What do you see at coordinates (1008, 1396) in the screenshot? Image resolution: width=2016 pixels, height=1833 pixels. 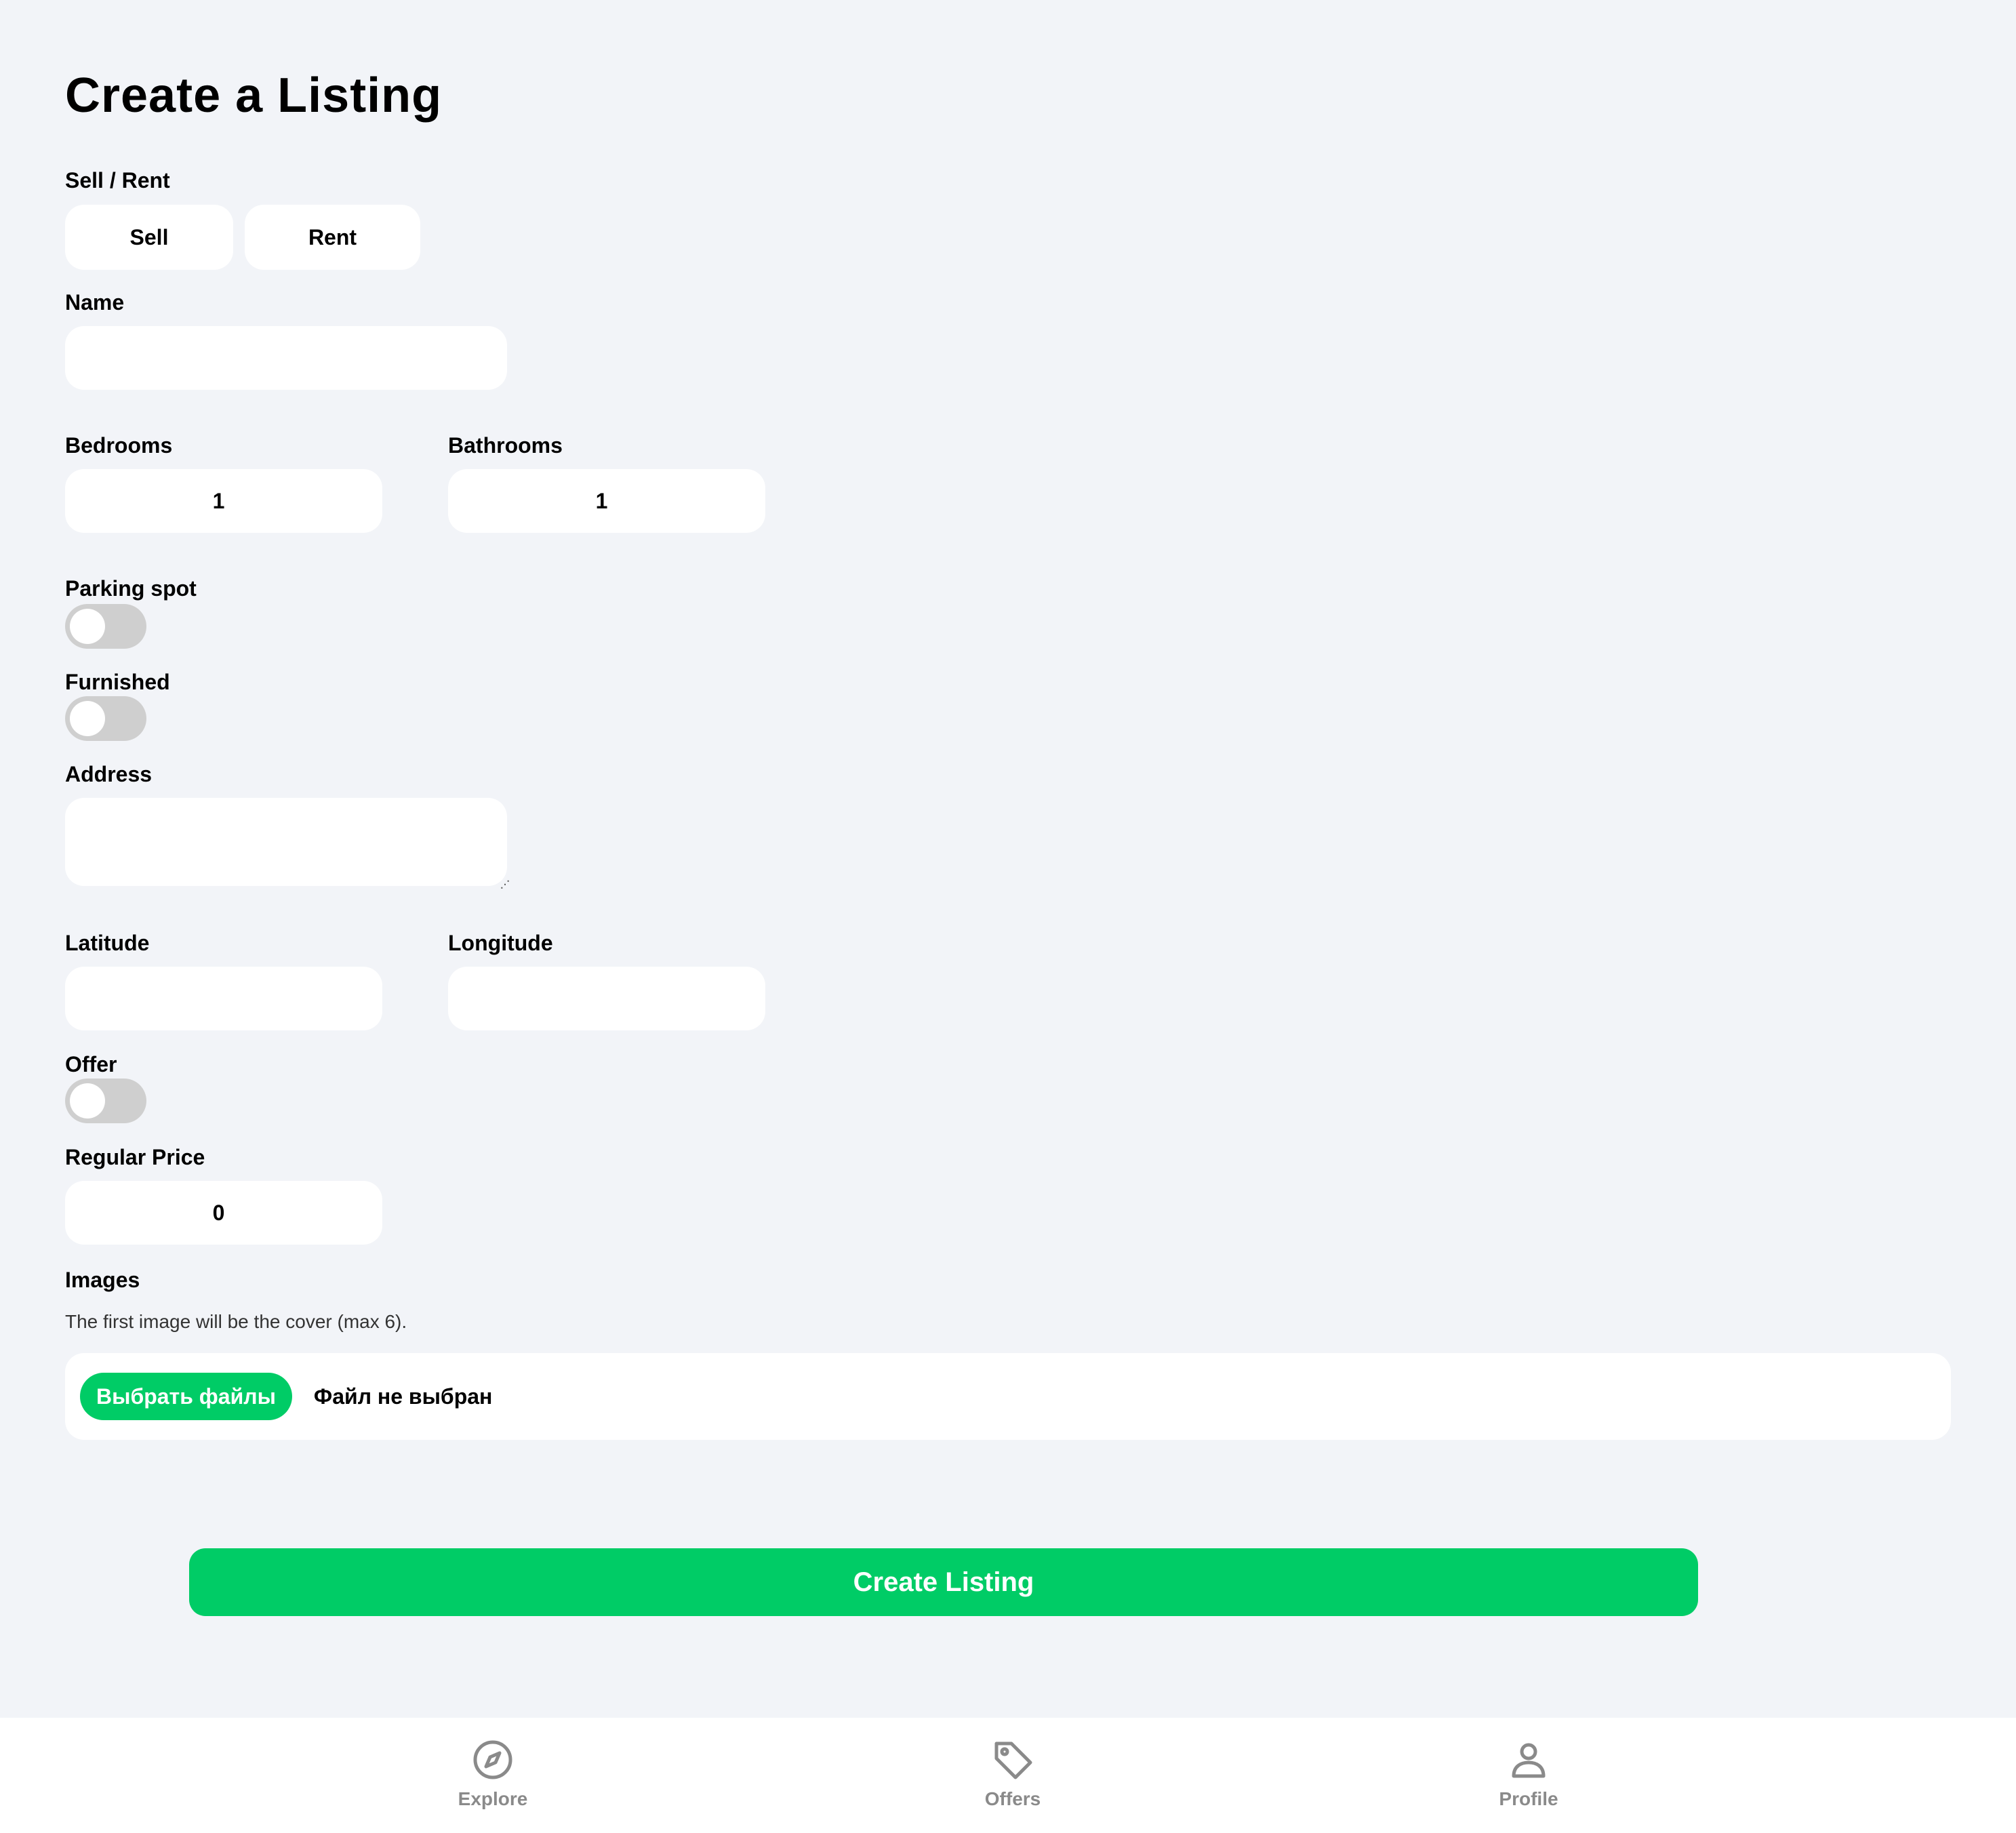 I see `file-input-box: Выбрать файлы Файл не выбран` at bounding box center [1008, 1396].